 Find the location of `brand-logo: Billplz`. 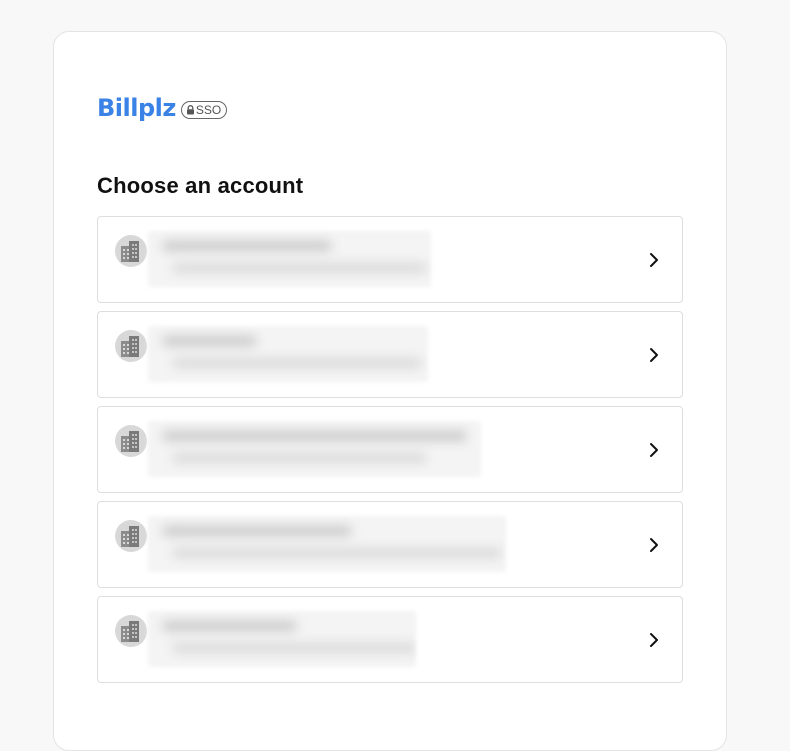

brand-logo: Billplz is located at coordinates (136, 108).